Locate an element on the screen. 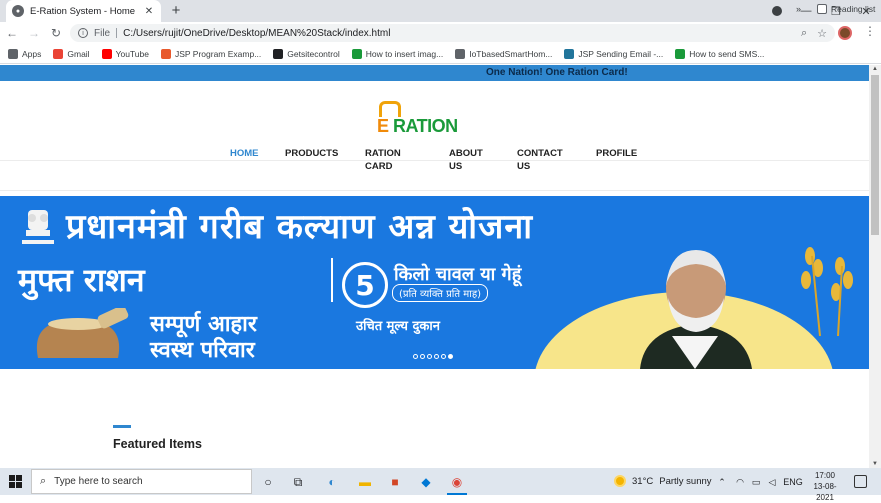 The height and width of the screenshot is (503, 881). scrollbar-thumb is located at coordinates (875, 155).